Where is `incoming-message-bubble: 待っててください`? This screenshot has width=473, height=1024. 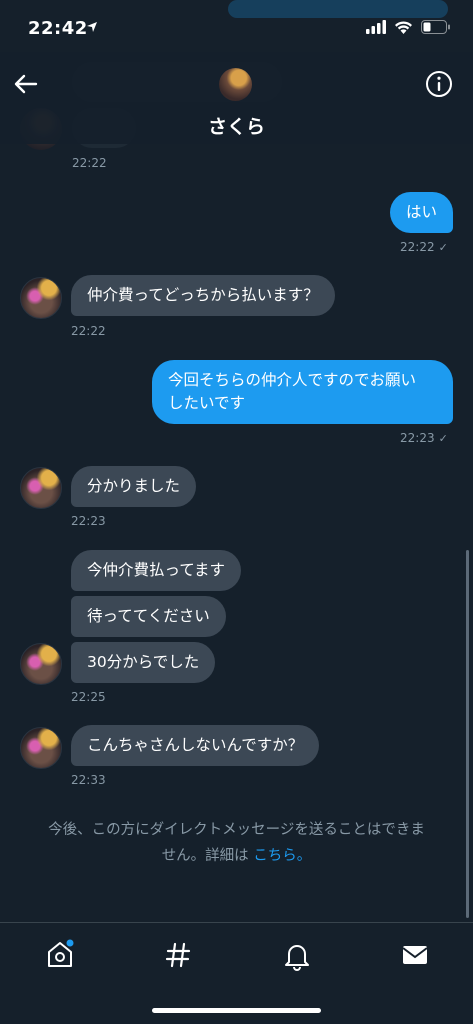
incoming-message-bubble: 待っててください is located at coordinates (148, 616).